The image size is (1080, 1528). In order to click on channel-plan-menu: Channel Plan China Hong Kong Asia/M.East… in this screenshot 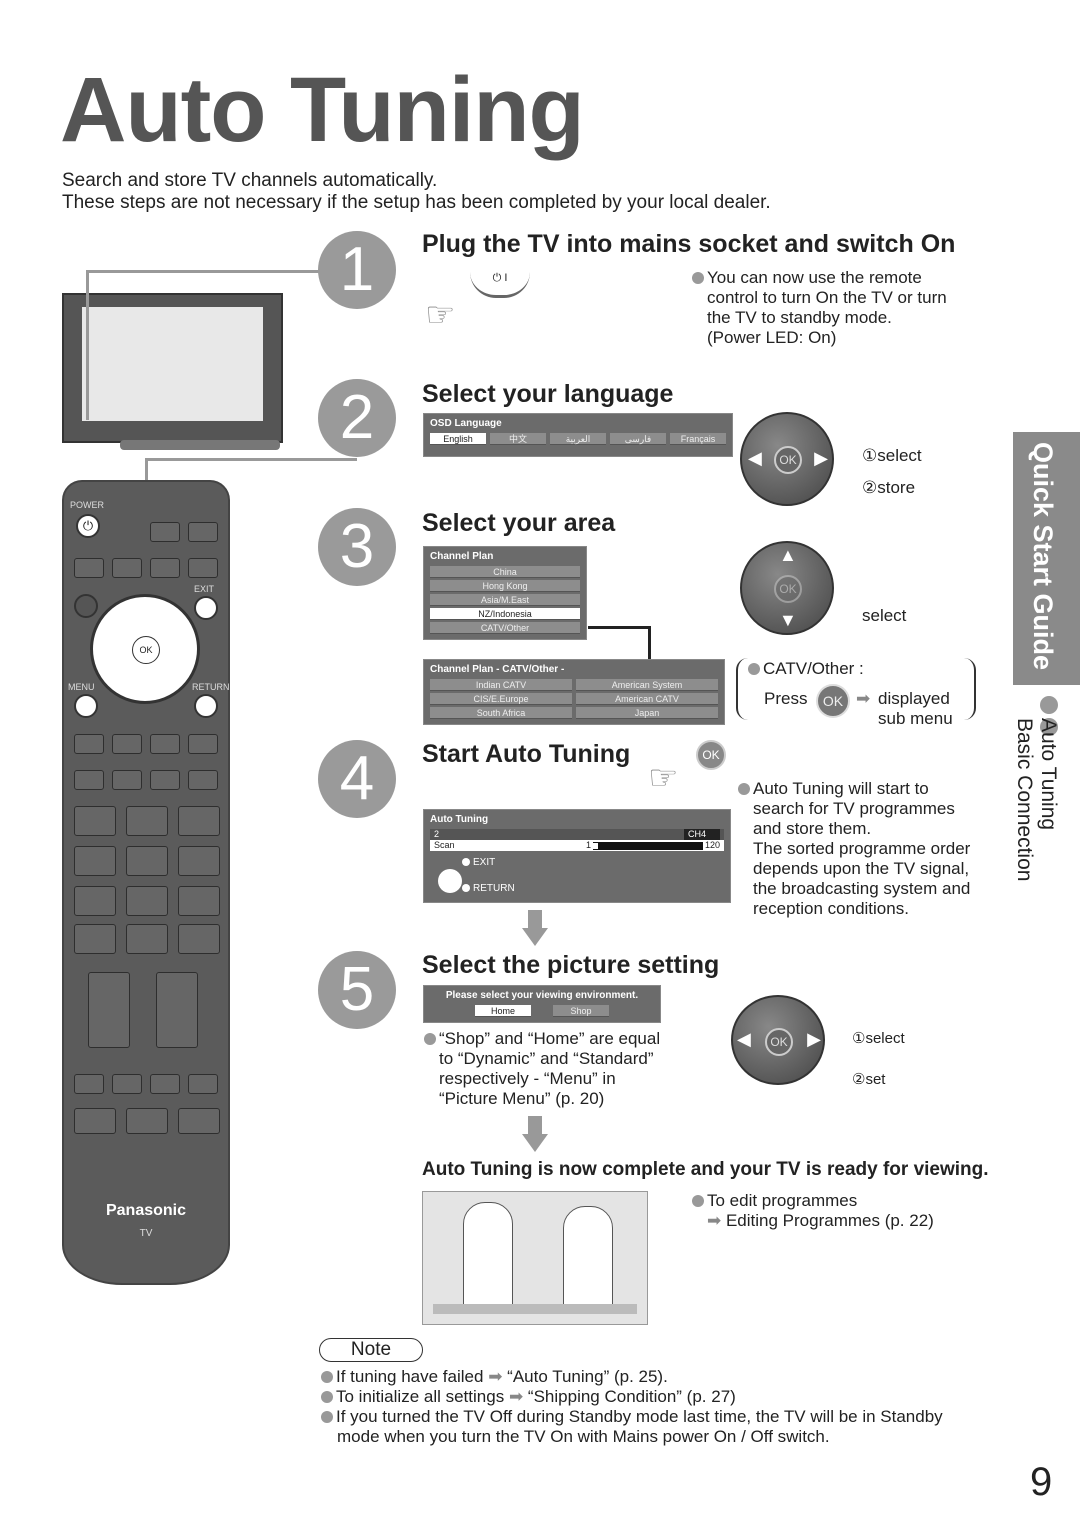, I will do `click(505, 593)`.